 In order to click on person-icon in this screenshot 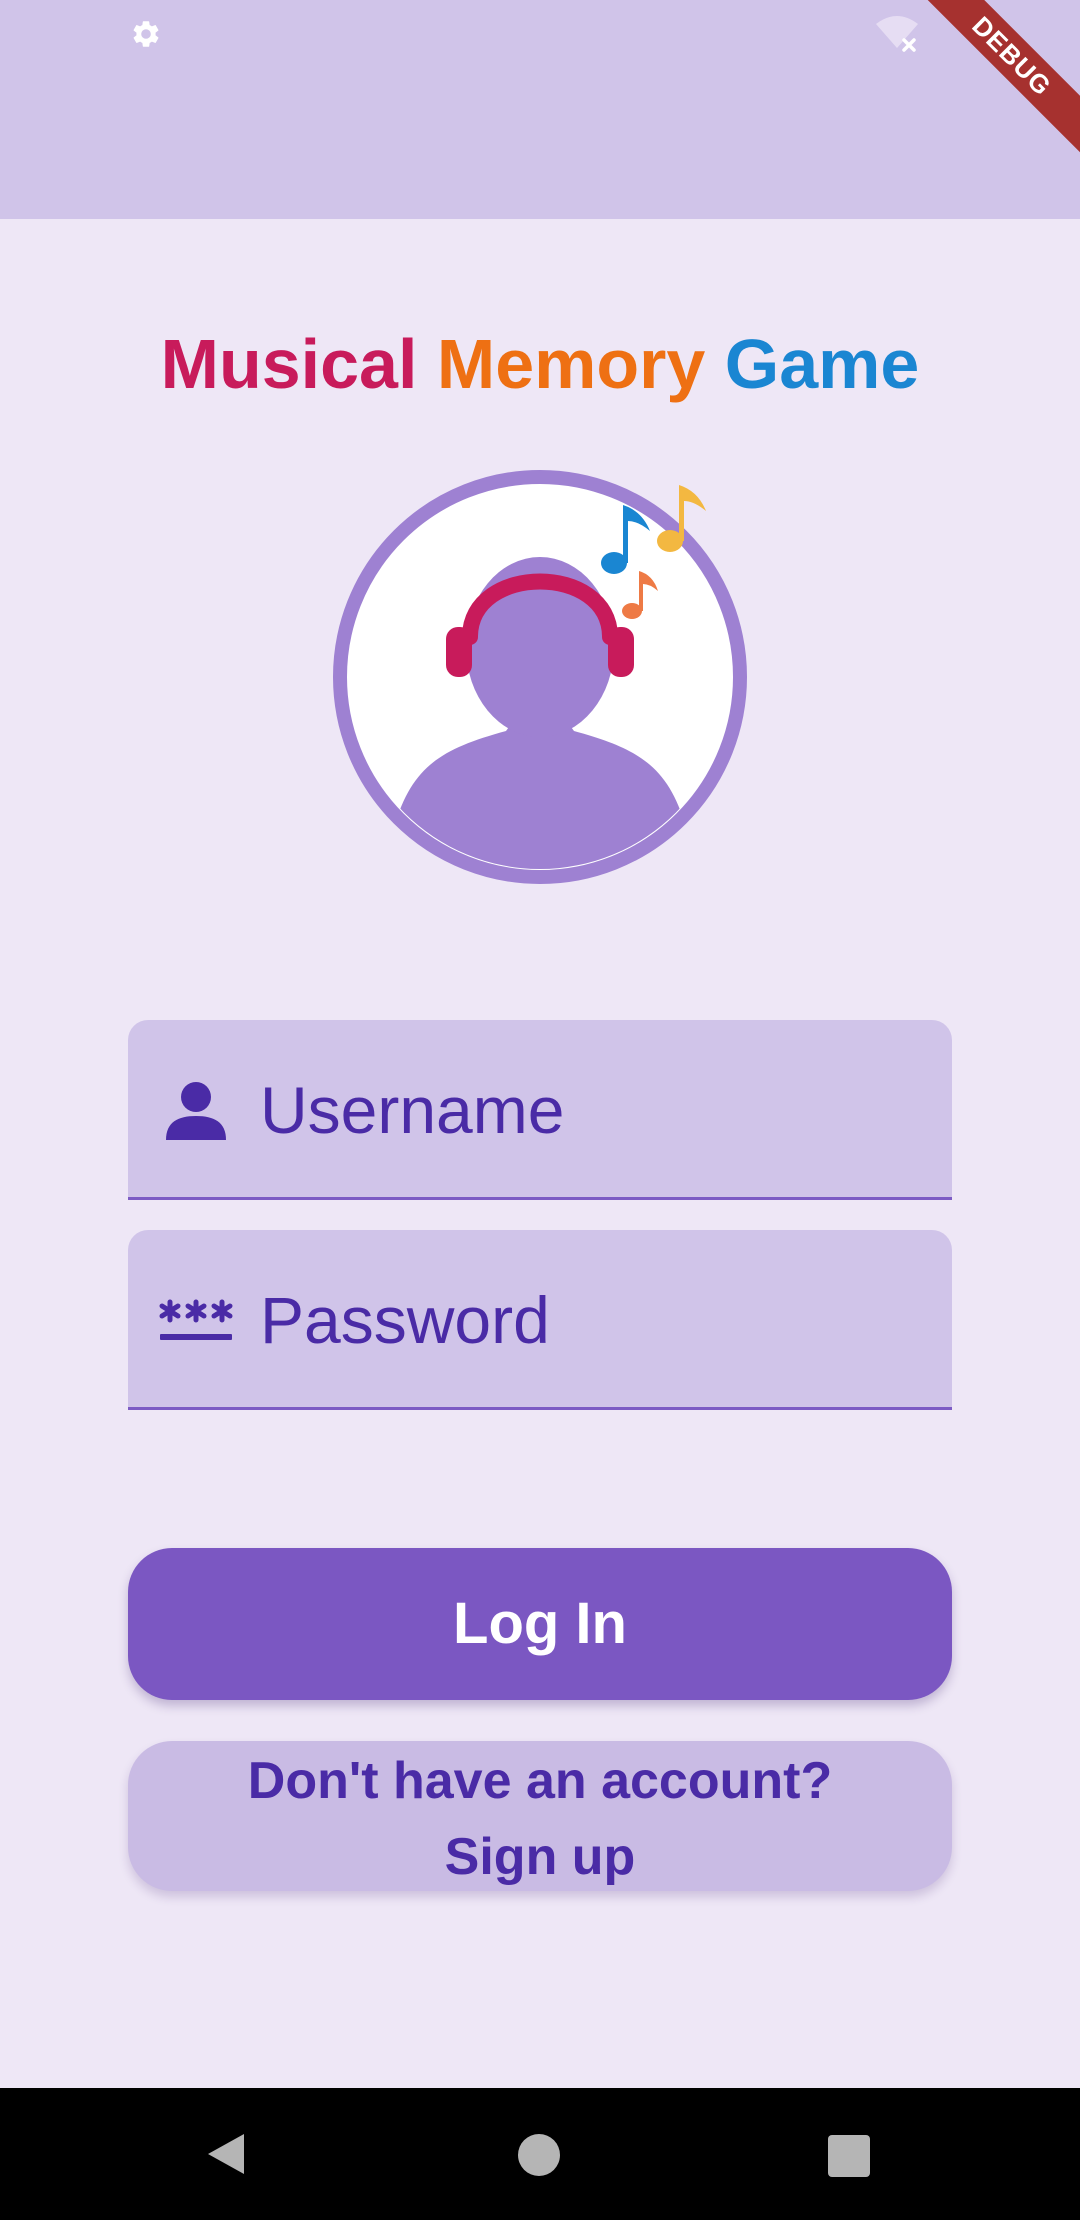, I will do `click(196, 1111)`.